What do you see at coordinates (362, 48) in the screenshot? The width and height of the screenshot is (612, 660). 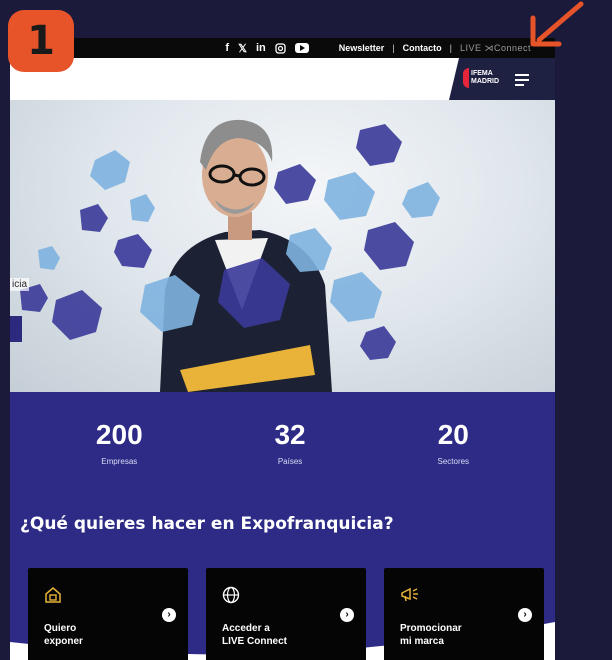 I see `newsletter-link: Newsletter` at bounding box center [362, 48].